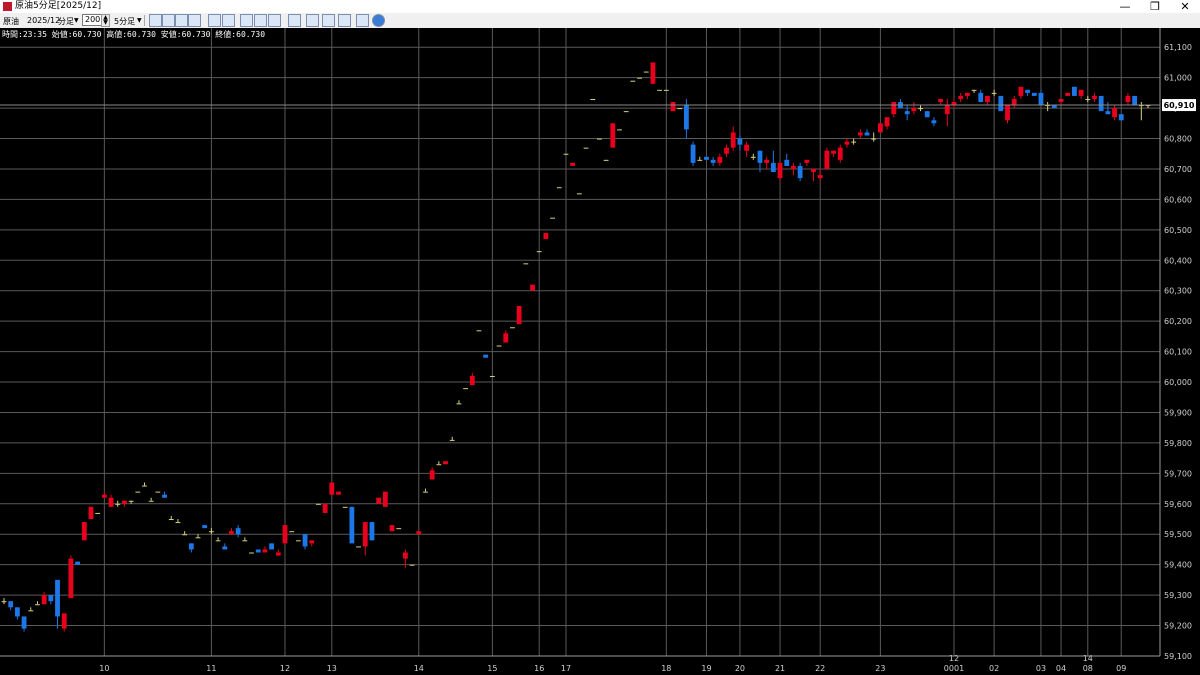 The height and width of the screenshot is (675, 1200). I want to click on unit-dropdown-icon: ▼, so click(76, 20).